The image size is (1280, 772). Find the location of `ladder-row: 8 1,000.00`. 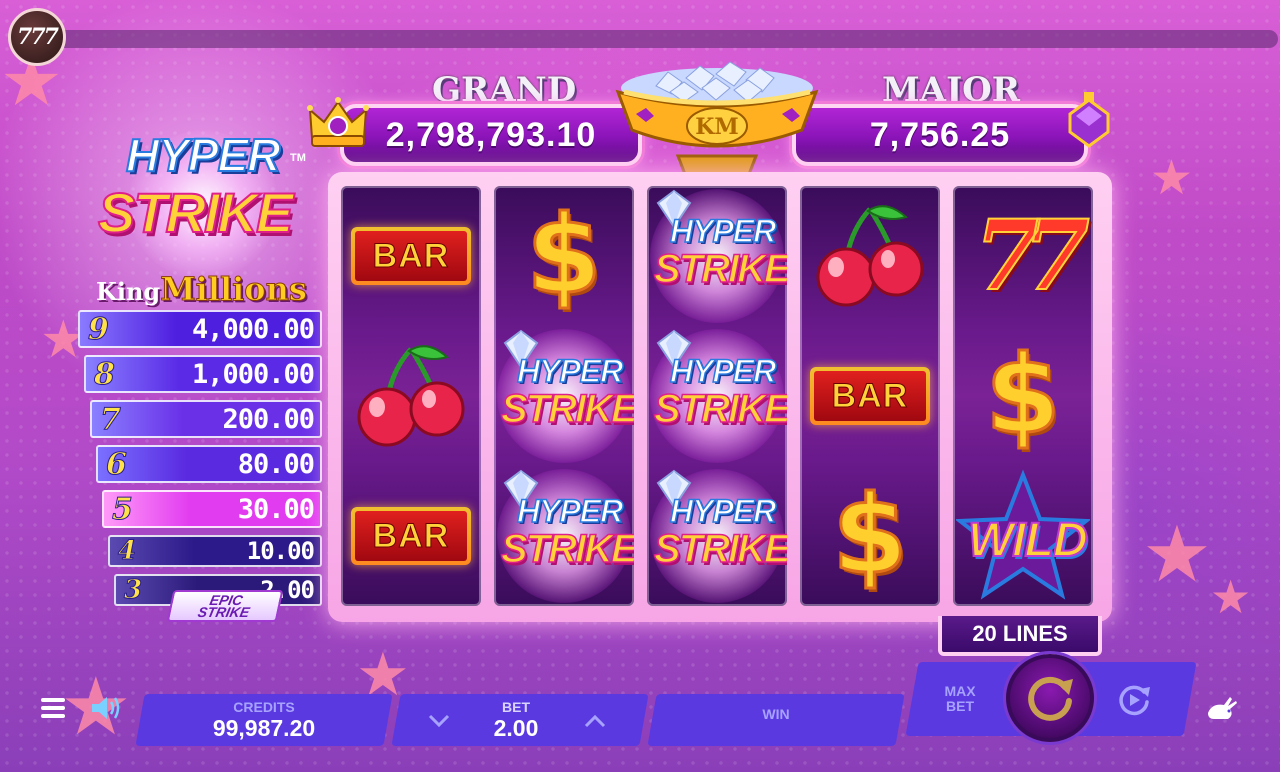

ladder-row: 8 1,000.00 is located at coordinates (203, 374).